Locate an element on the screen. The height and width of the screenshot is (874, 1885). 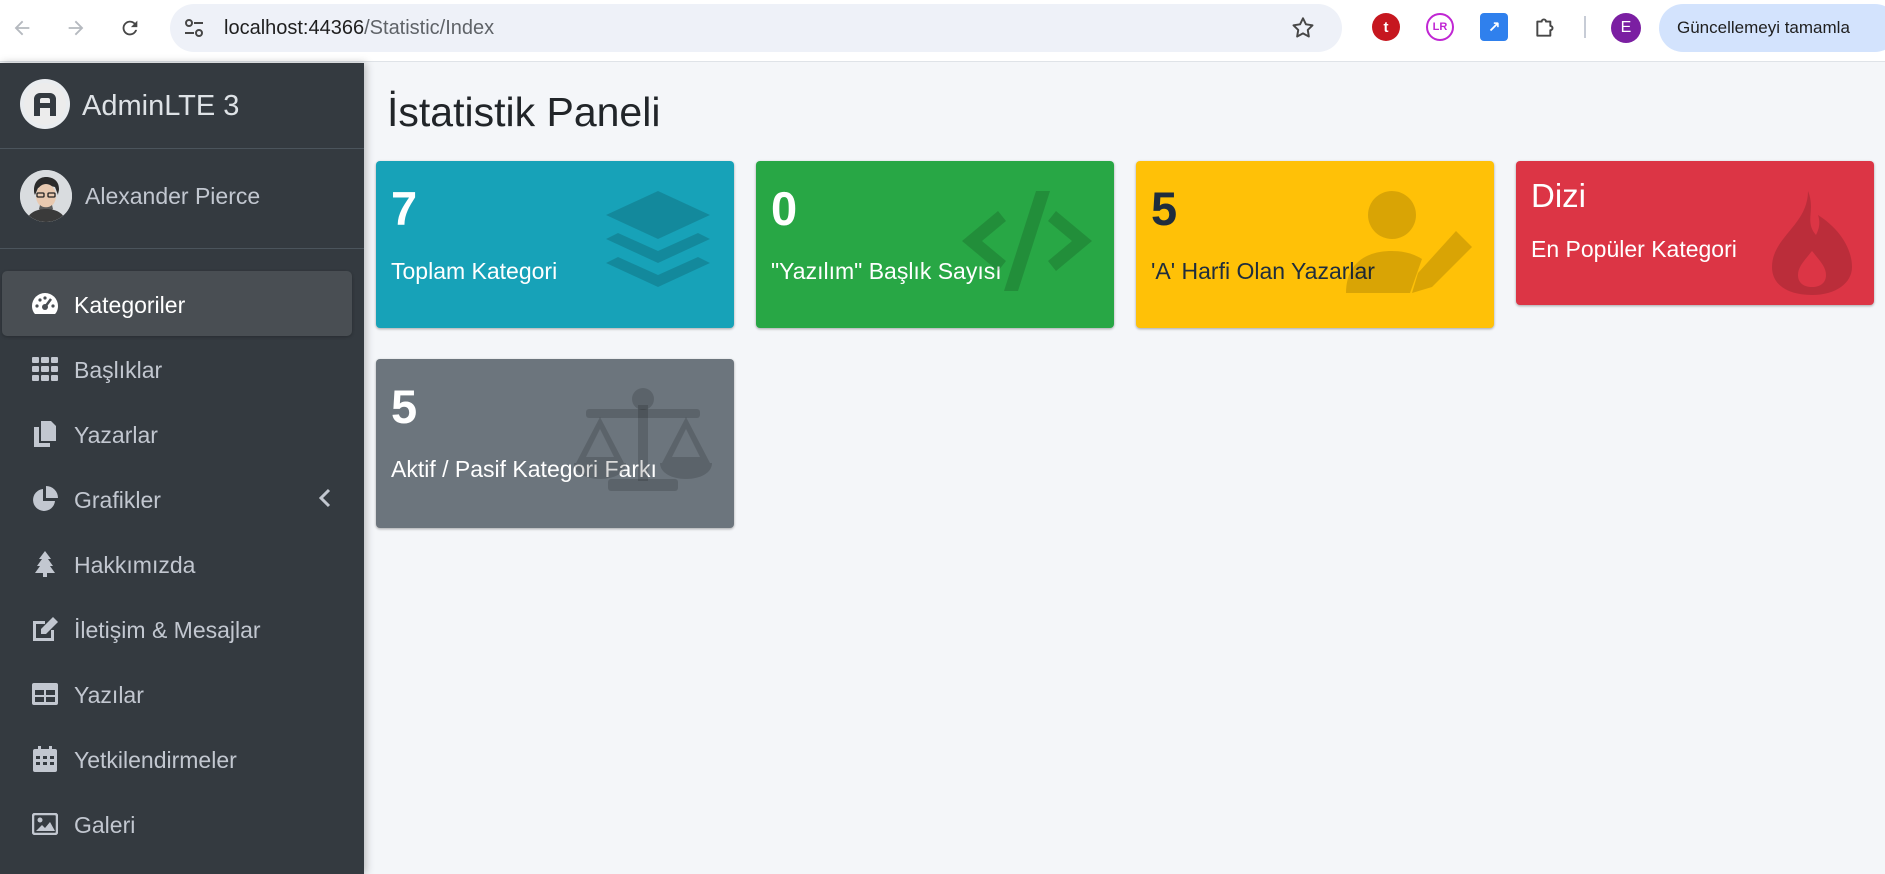
calendar-icon is located at coordinates (45, 759).